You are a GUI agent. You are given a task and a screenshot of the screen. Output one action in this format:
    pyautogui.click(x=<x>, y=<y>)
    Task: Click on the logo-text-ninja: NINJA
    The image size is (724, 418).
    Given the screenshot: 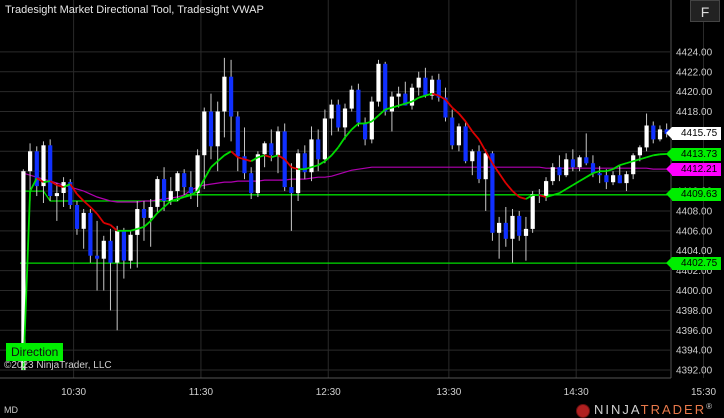 What is the action you would take?
    pyautogui.click(x=617, y=409)
    